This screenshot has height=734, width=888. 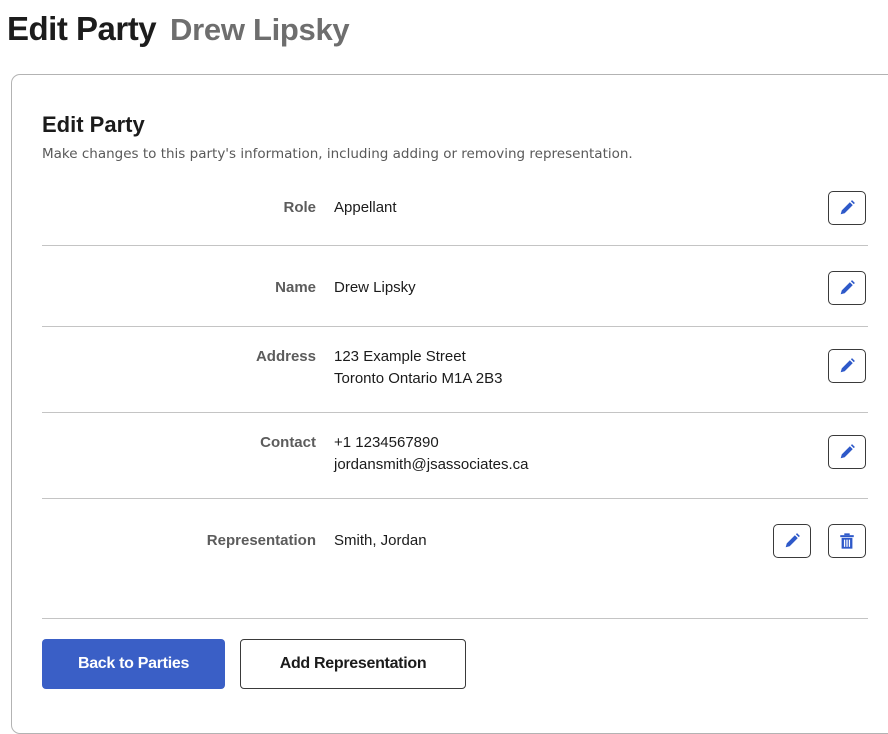 I want to click on value-line: Toronto Ontario M1A 2B3, so click(x=418, y=378).